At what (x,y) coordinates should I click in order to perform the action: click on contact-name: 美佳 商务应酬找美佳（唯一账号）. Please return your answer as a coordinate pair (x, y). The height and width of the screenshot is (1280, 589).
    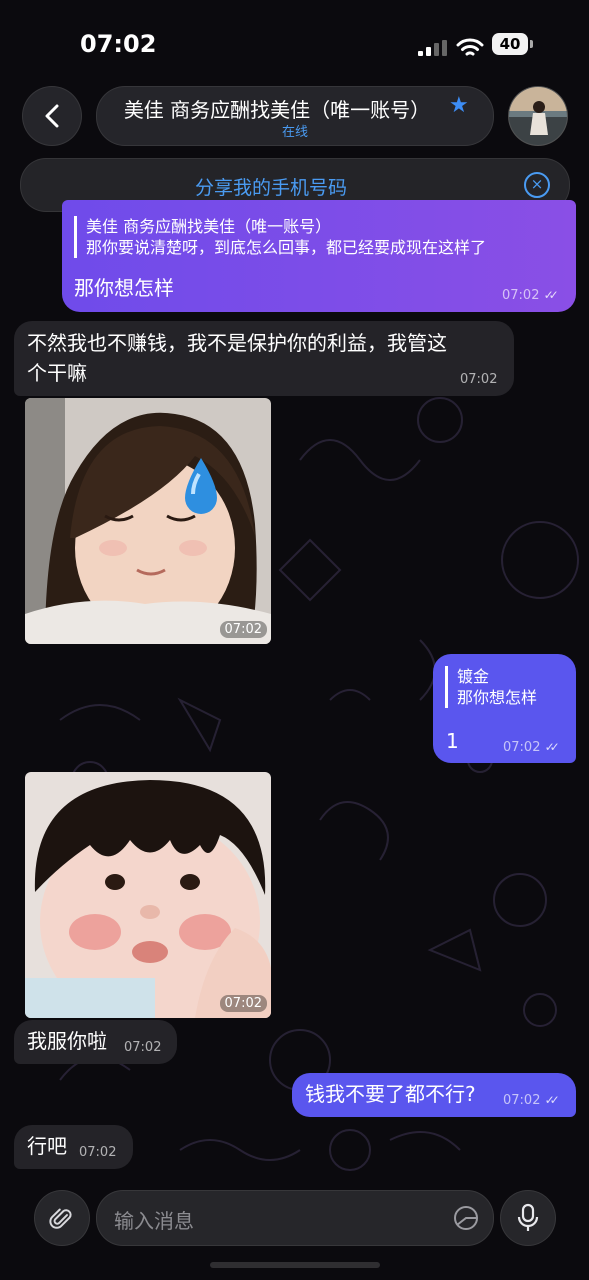
    Looking at the image, I should click on (277, 110).